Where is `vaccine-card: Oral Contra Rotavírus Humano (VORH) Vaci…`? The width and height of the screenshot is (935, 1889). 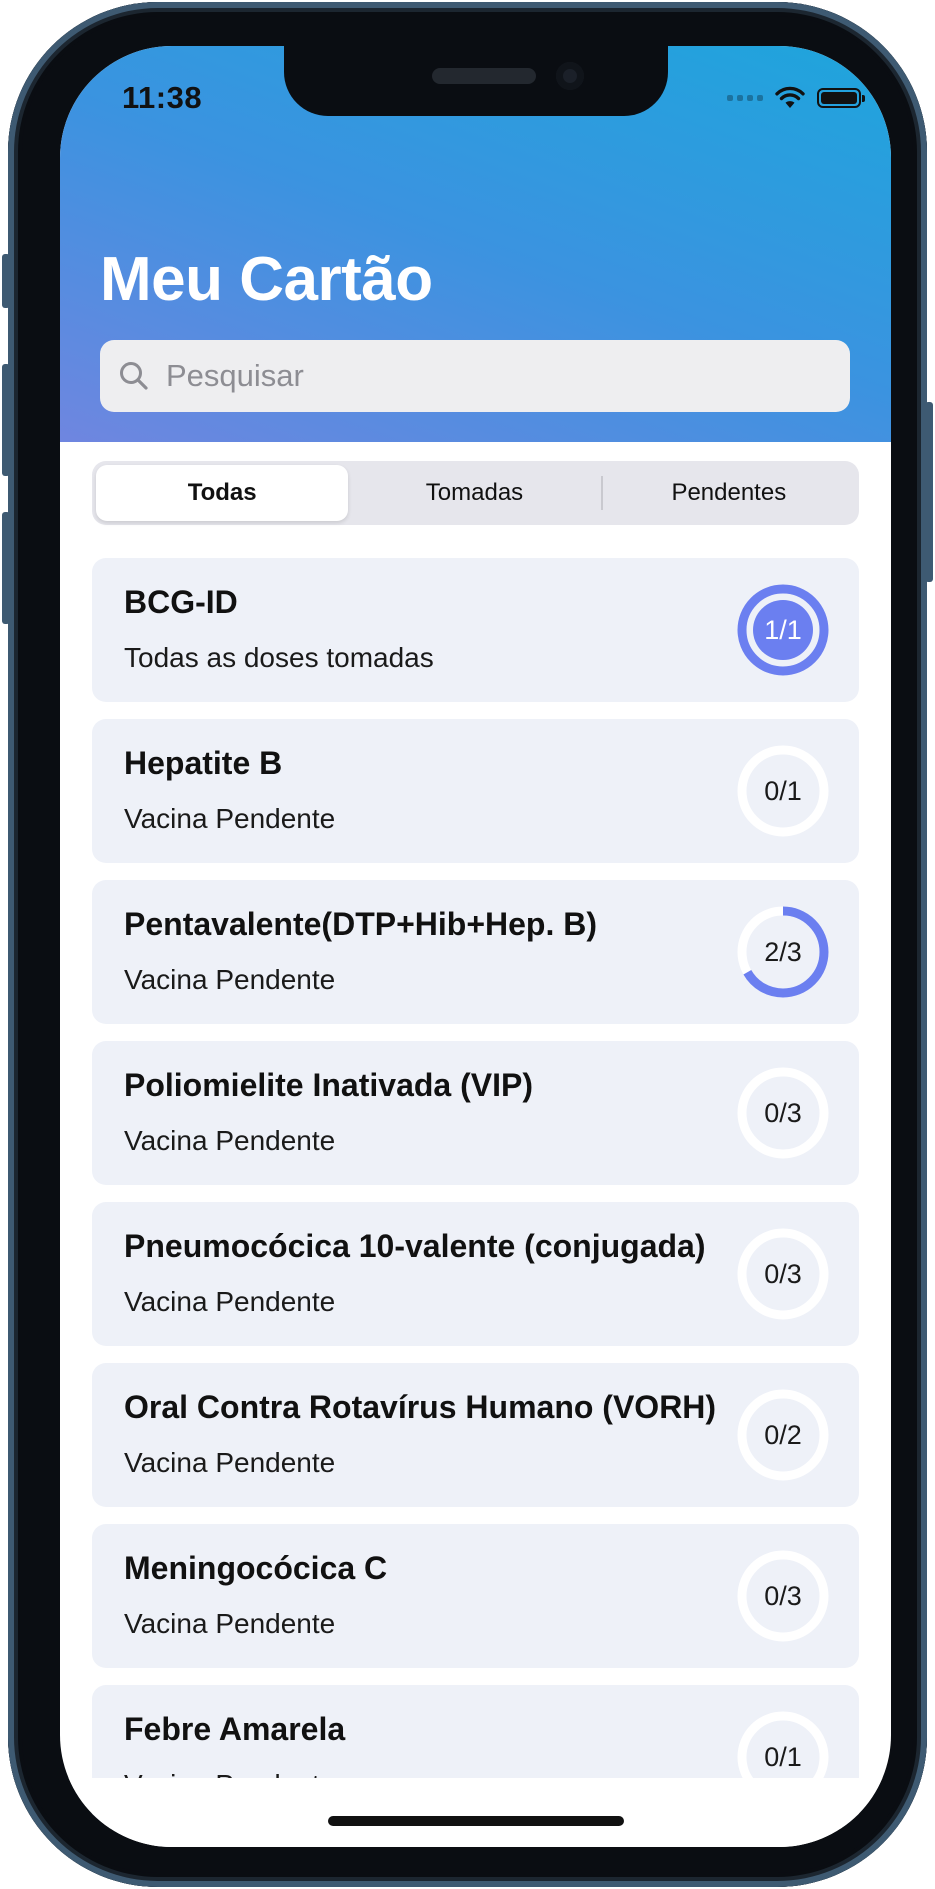 vaccine-card: Oral Contra Rotavírus Humano (VORH) Vaci… is located at coordinates (475, 1435).